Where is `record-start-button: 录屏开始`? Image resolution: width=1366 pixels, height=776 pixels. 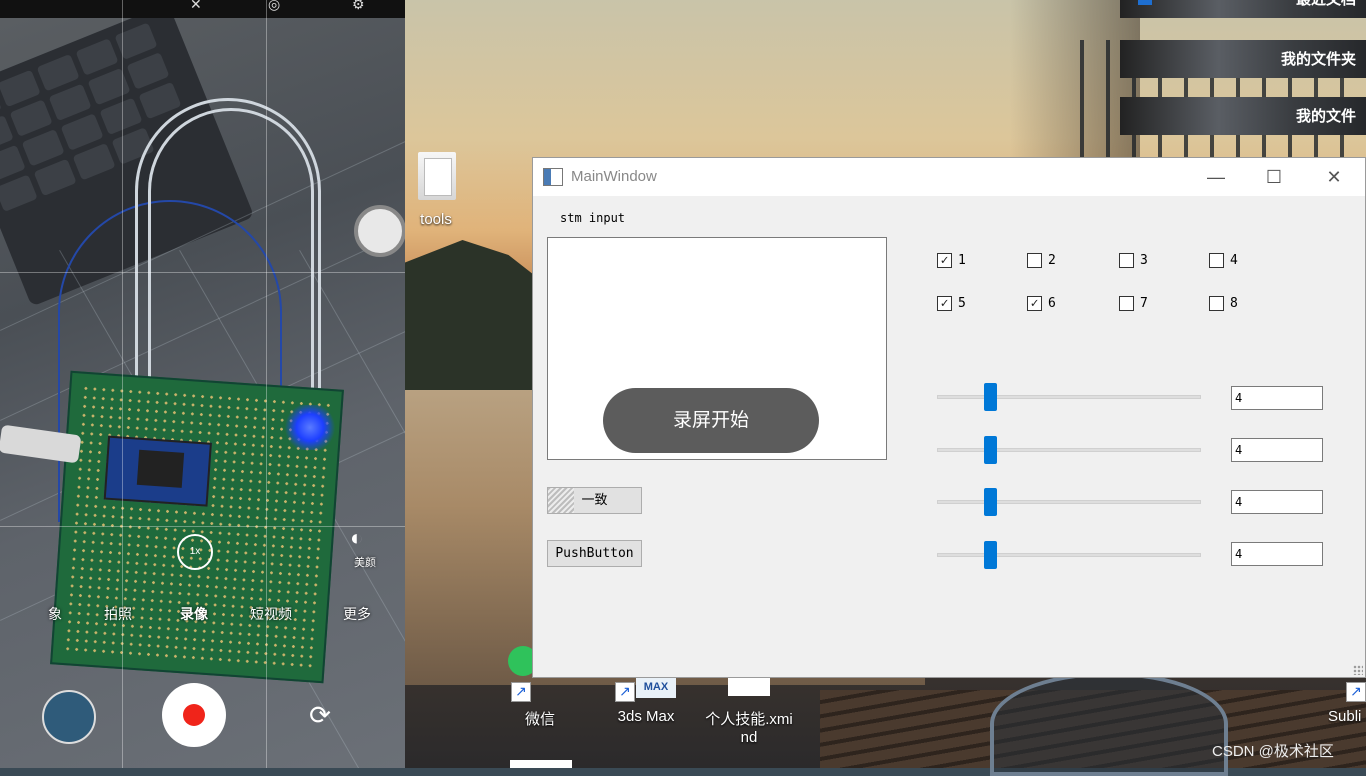
record-start-button: 录屏开始 is located at coordinates (711, 420).